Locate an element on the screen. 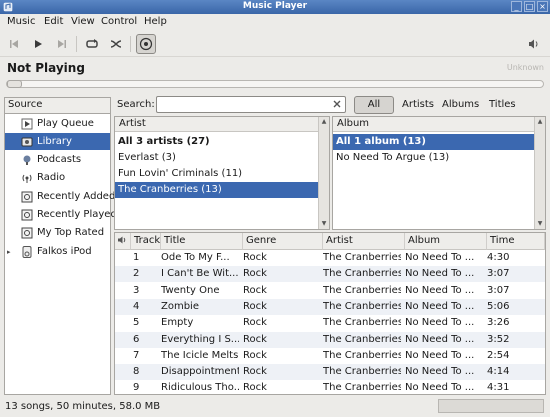 The height and width of the screenshot is (417, 550). seek-handle is located at coordinates (14, 84).